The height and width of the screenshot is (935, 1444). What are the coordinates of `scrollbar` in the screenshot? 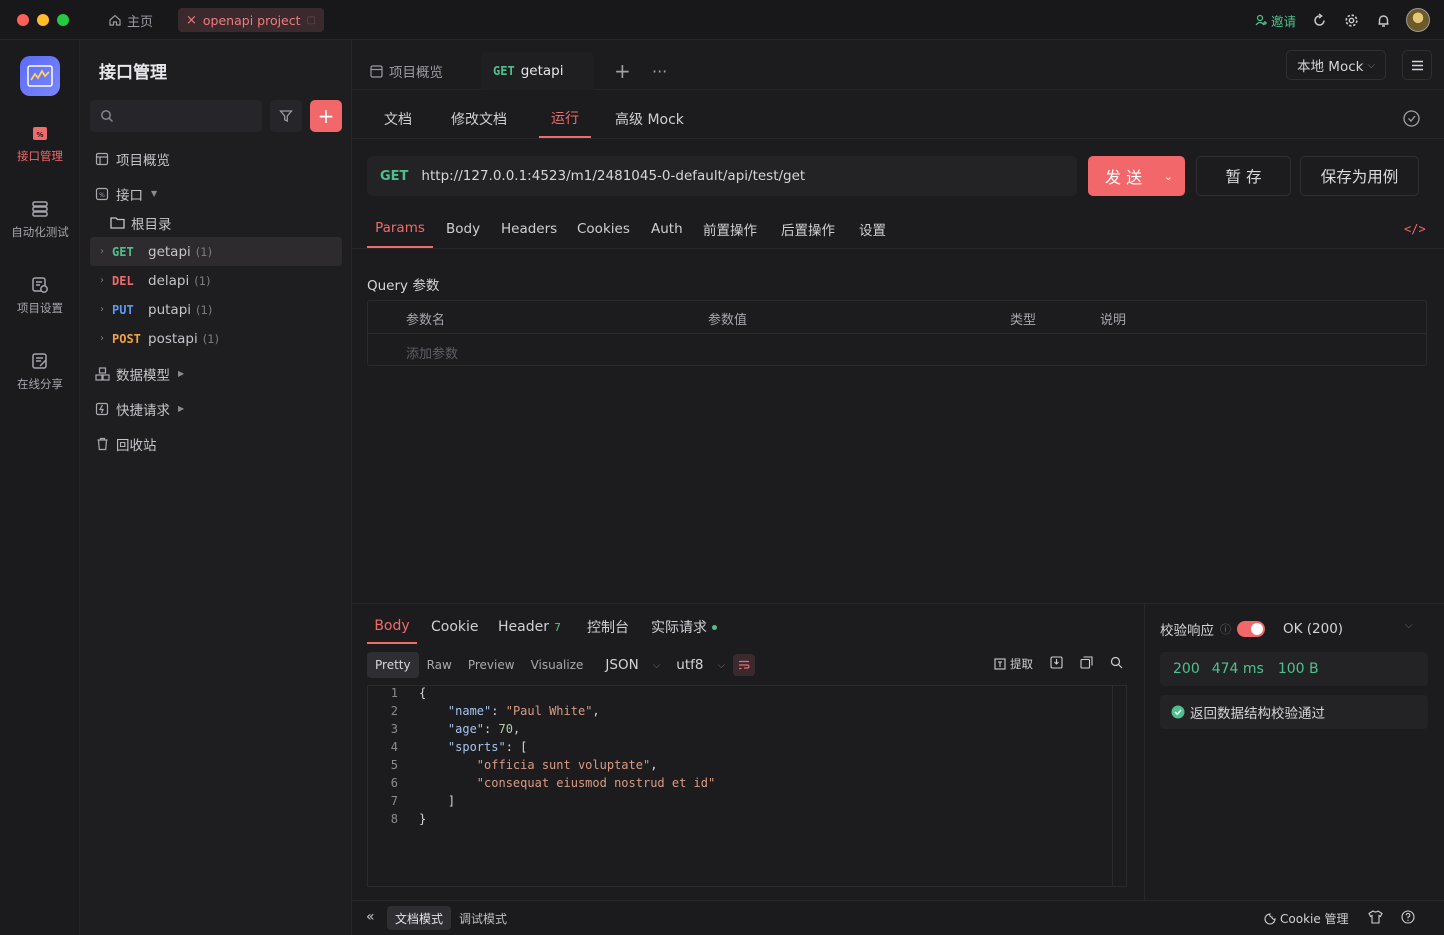 It's located at (1119, 786).